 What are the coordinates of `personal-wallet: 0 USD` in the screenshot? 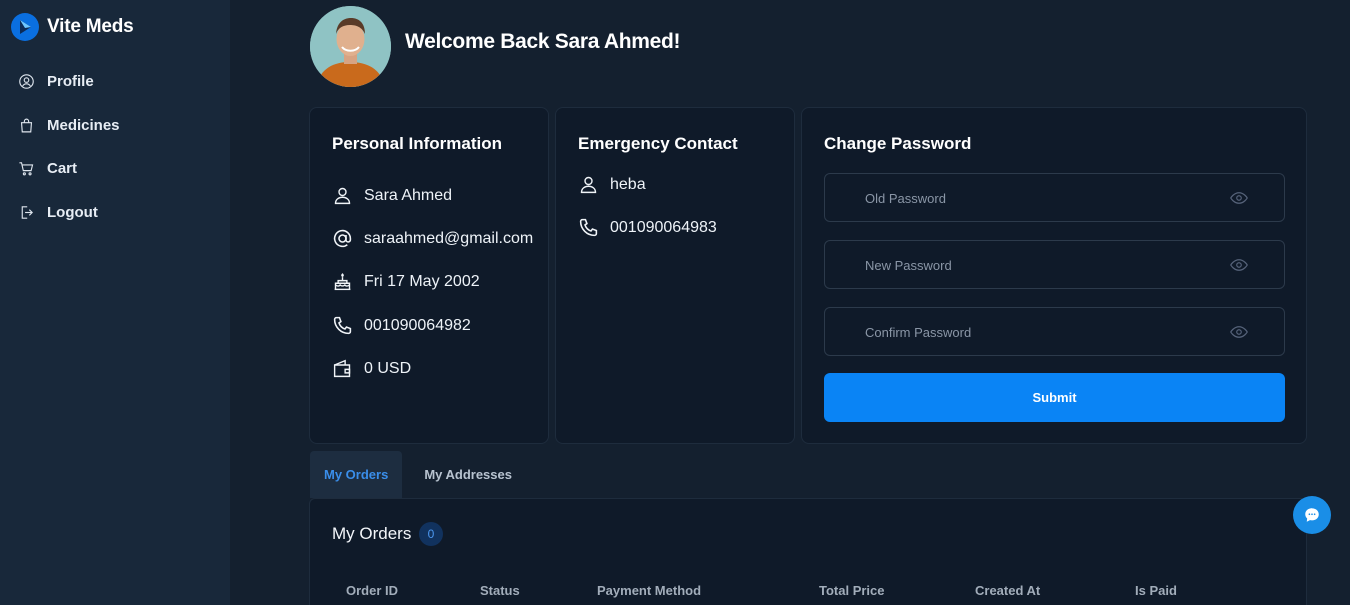 It's located at (388, 368).